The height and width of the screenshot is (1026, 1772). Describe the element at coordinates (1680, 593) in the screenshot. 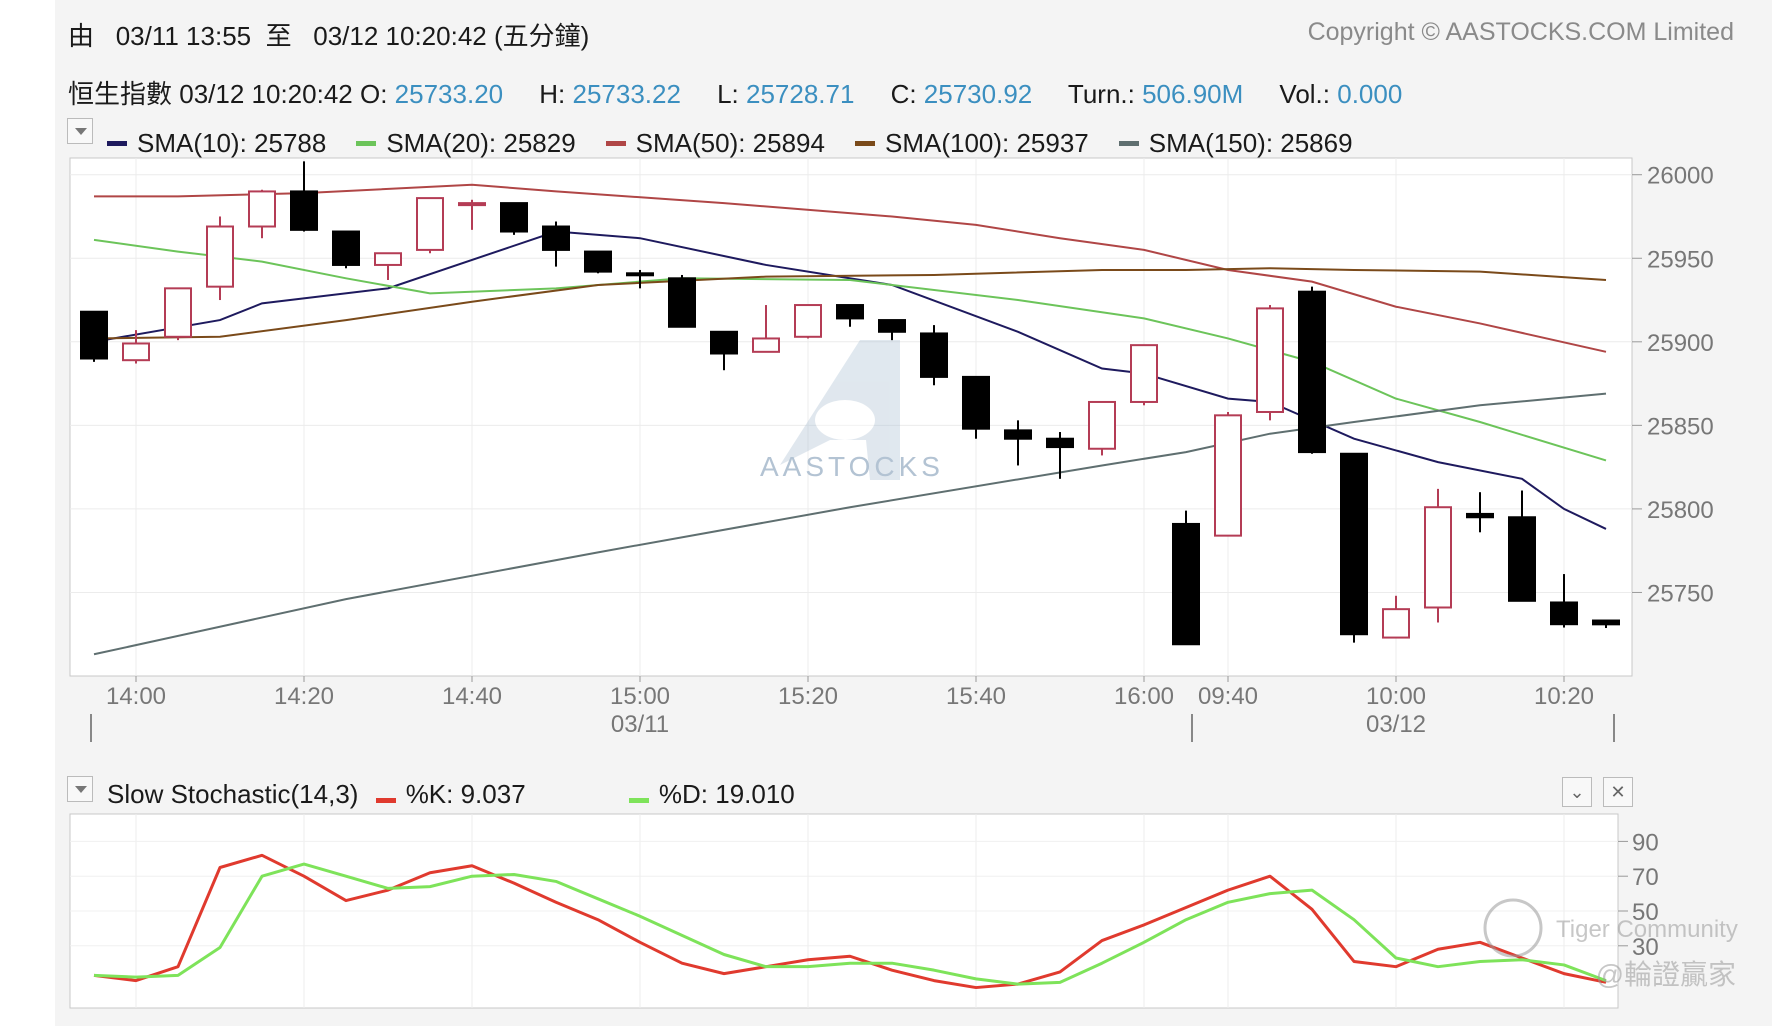

I see `y-tick-label: 25750` at that location.